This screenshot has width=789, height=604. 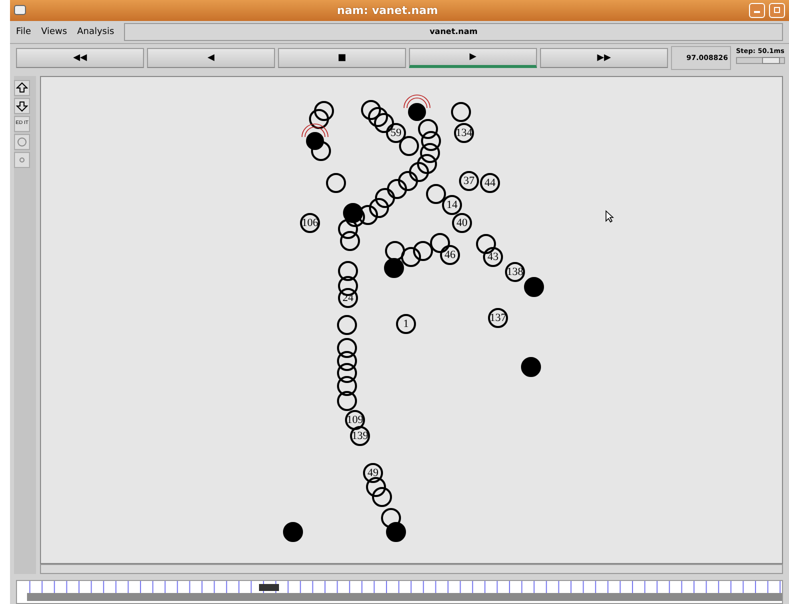 What do you see at coordinates (373, 472) in the screenshot?
I see `network-node: 49` at bounding box center [373, 472].